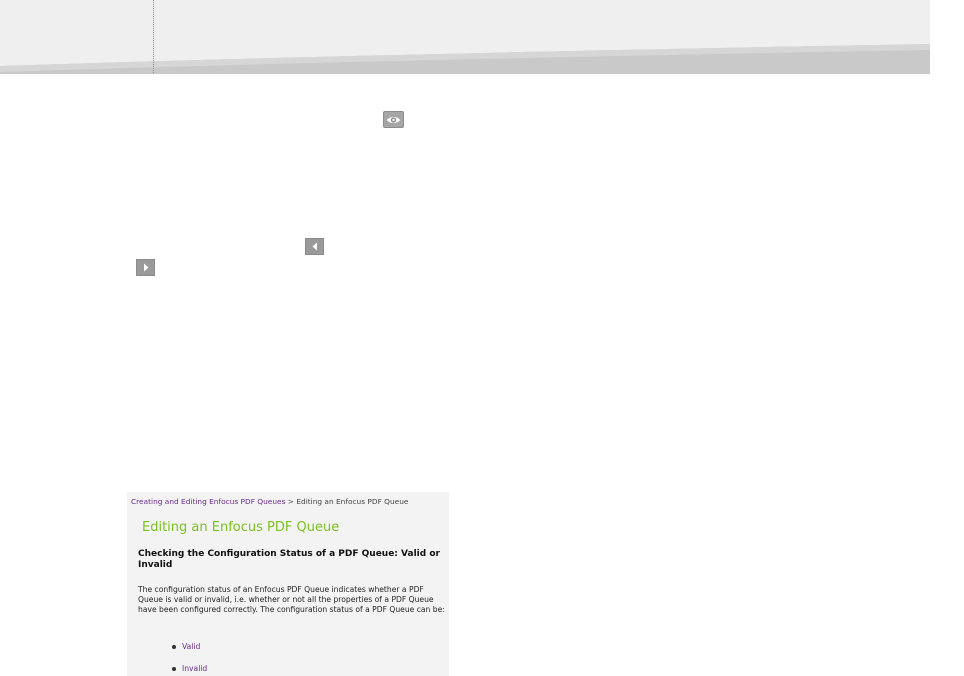  What do you see at coordinates (189, 653) in the screenshot?
I see `list-item: Valid` at bounding box center [189, 653].